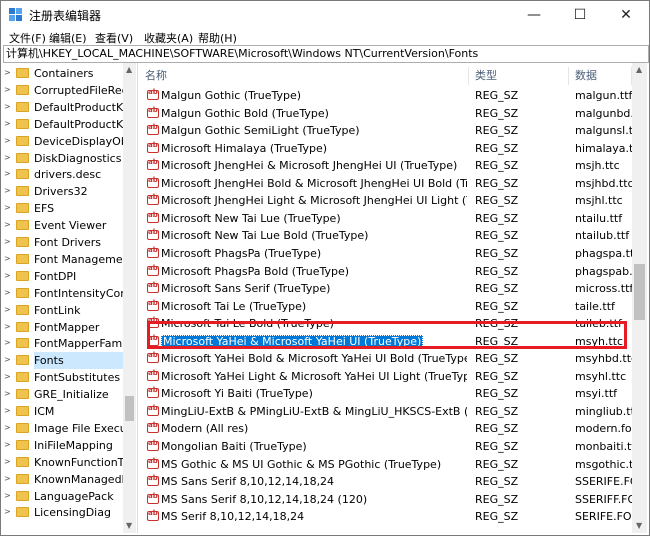 The width and height of the screenshot is (650, 536). I want to click on value-row: Malgun Gothic (TrueType) REG_SZ malgun.ttf, so click(385, 96).